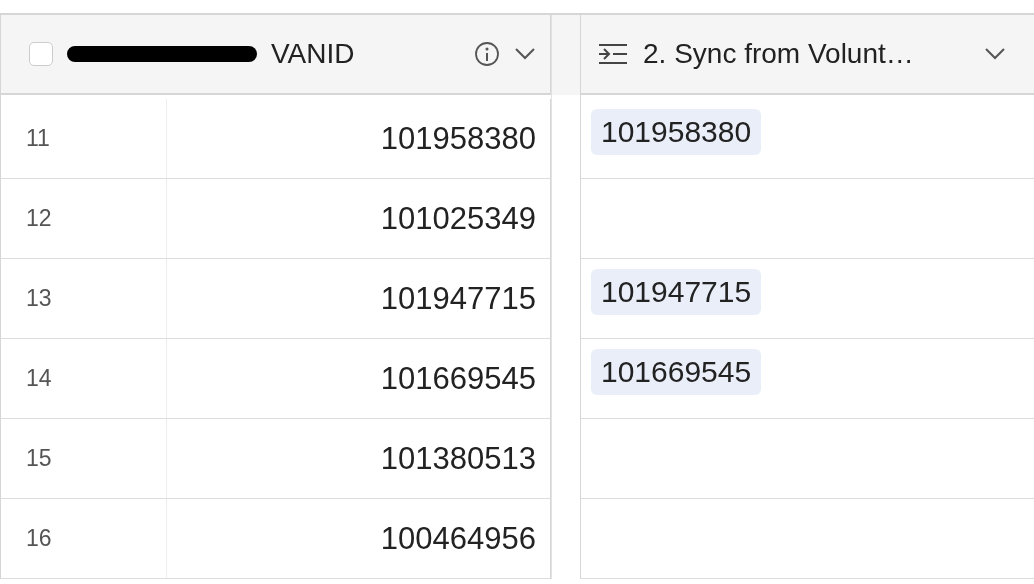 The image size is (1034, 584). Describe the element at coordinates (676, 292) in the screenshot. I see `linked-record-chip: 101947715` at that location.